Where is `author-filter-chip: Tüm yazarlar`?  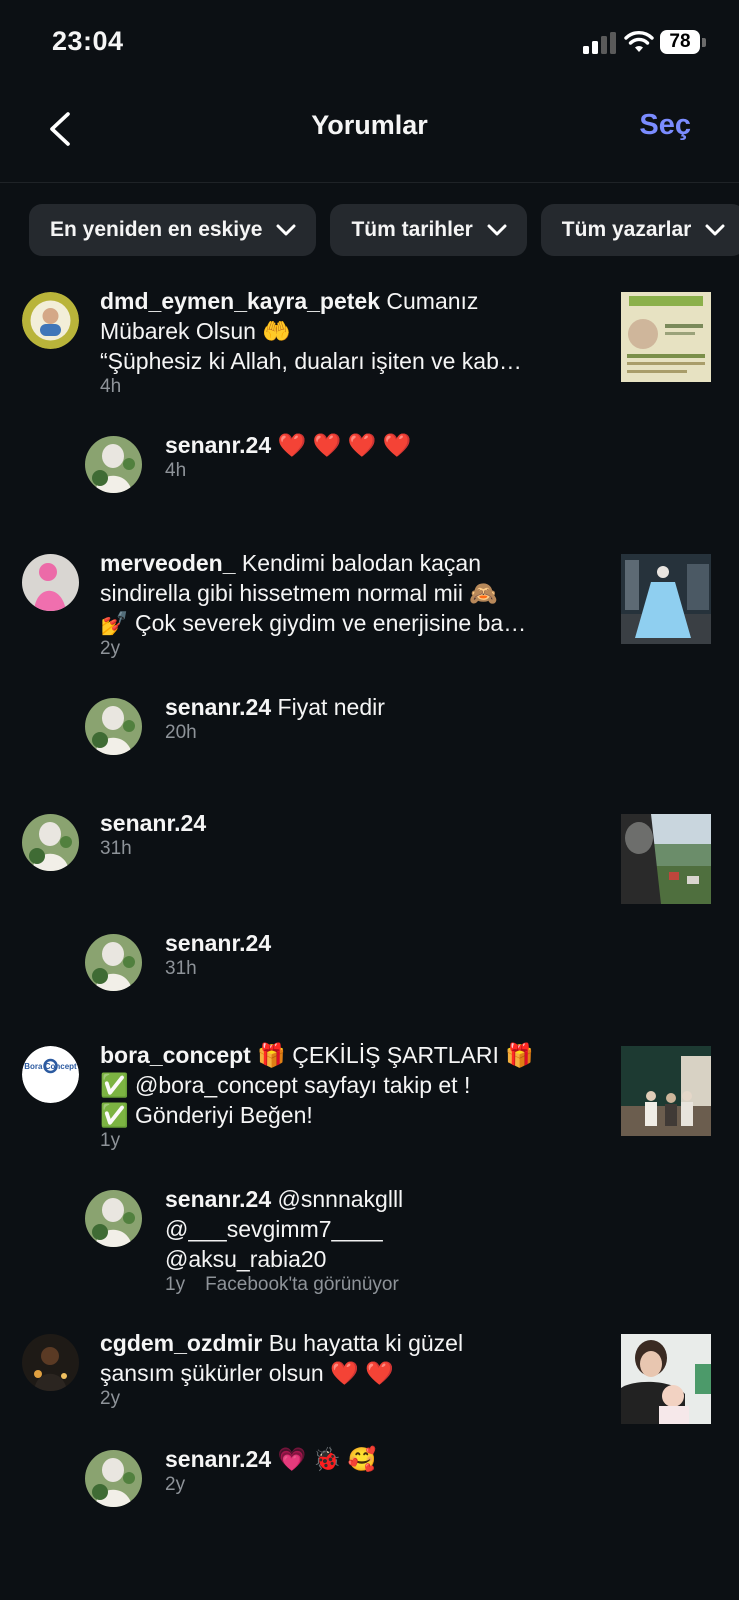 author-filter-chip: Tüm yazarlar is located at coordinates (639, 230).